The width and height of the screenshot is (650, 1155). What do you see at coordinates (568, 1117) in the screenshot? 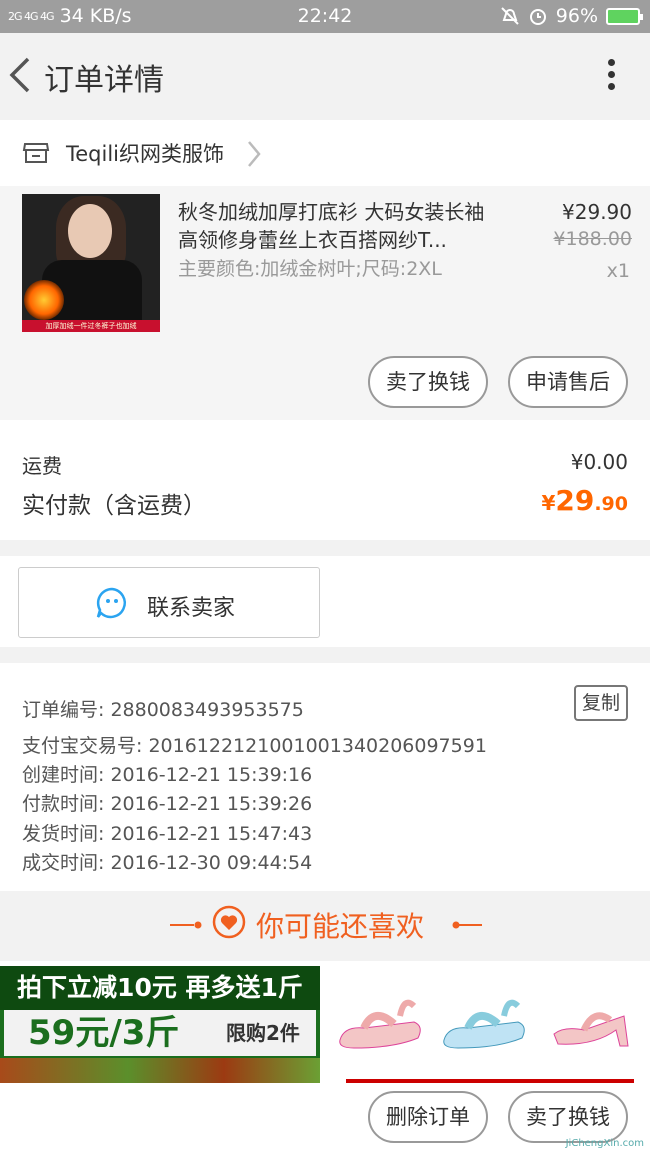
I see `bottom-sell-exchange-button: 卖了换钱` at bounding box center [568, 1117].